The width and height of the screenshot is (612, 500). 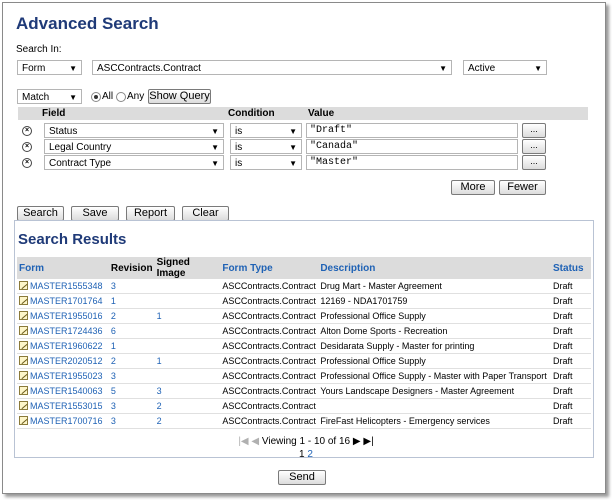 What do you see at coordinates (134, 162) in the screenshot?
I see `criterion-field-select: Contract Type ▼` at bounding box center [134, 162].